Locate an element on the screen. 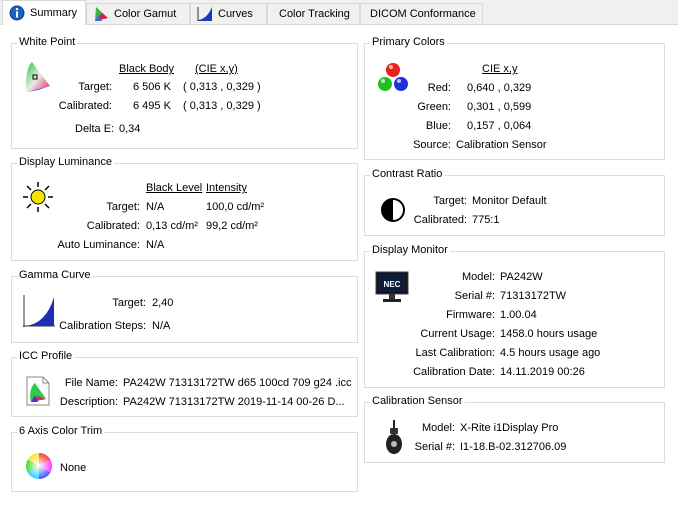 The width and height of the screenshot is (678, 507). calibrated-black-body: 6 495 K is located at coordinates (152, 106).